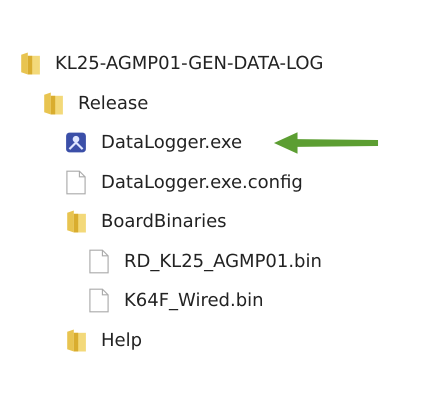 The width and height of the screenshot is (438, 405). What do you see at coordinates (113, 103) in the screenshot?
I see `folder-name: Release` at bounding box center [113, 103].